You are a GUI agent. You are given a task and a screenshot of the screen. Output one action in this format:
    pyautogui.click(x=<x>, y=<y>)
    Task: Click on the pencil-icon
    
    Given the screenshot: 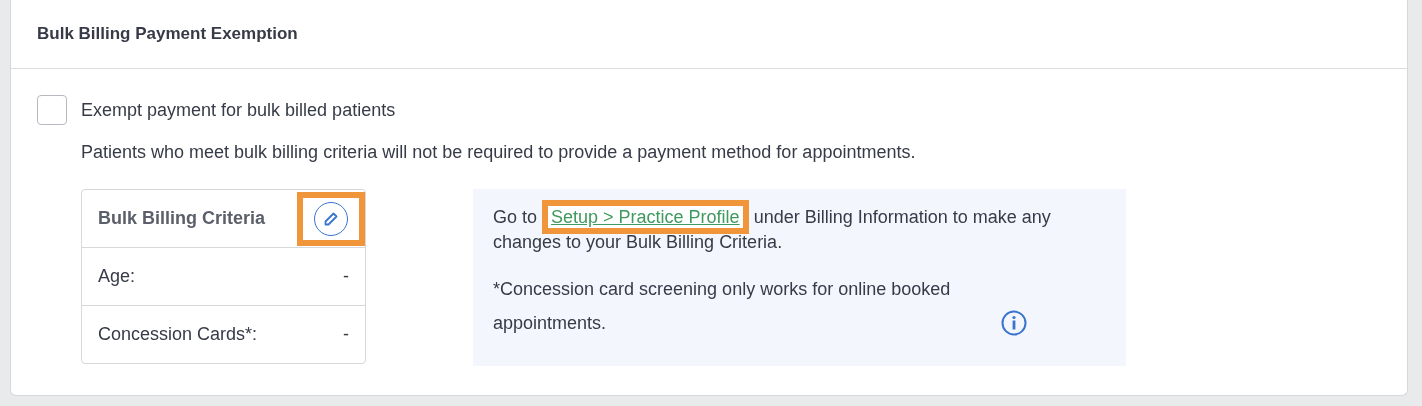 What is the action you would take?
    pyautogui.click(x=331, y=218)
    